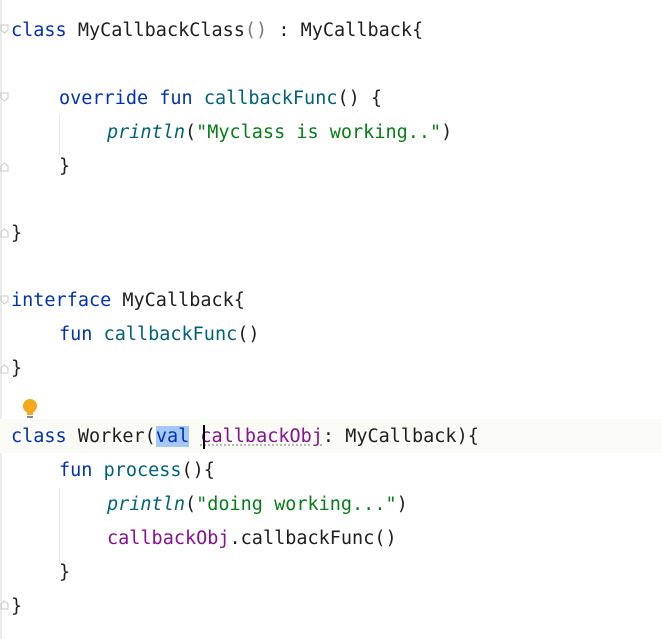  I want to click on text-cursor-icon, so click(204, 437).